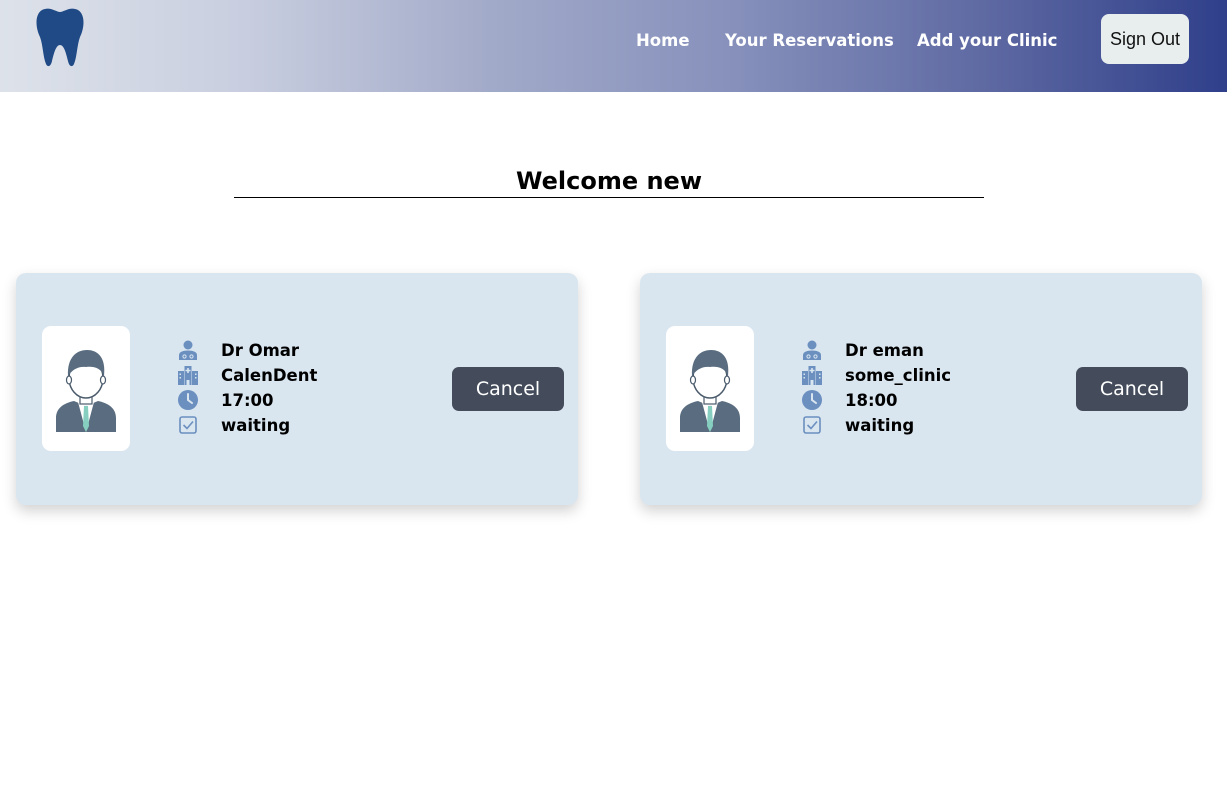 The image size is (1227, 812). Describe the element at coordinates (1145, 39) in the screenshot. I see `sign-out-button: Sign Out` at that location.